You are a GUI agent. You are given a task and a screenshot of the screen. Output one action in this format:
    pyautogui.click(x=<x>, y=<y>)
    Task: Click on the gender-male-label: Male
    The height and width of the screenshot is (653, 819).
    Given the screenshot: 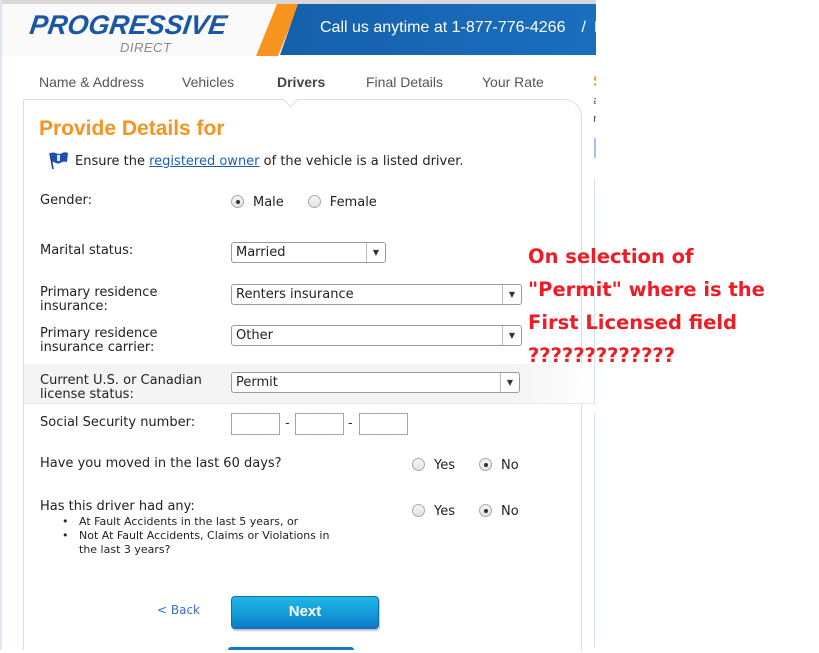 What is the action you would take?
    pyautogui.click(x=268, y=202)
    